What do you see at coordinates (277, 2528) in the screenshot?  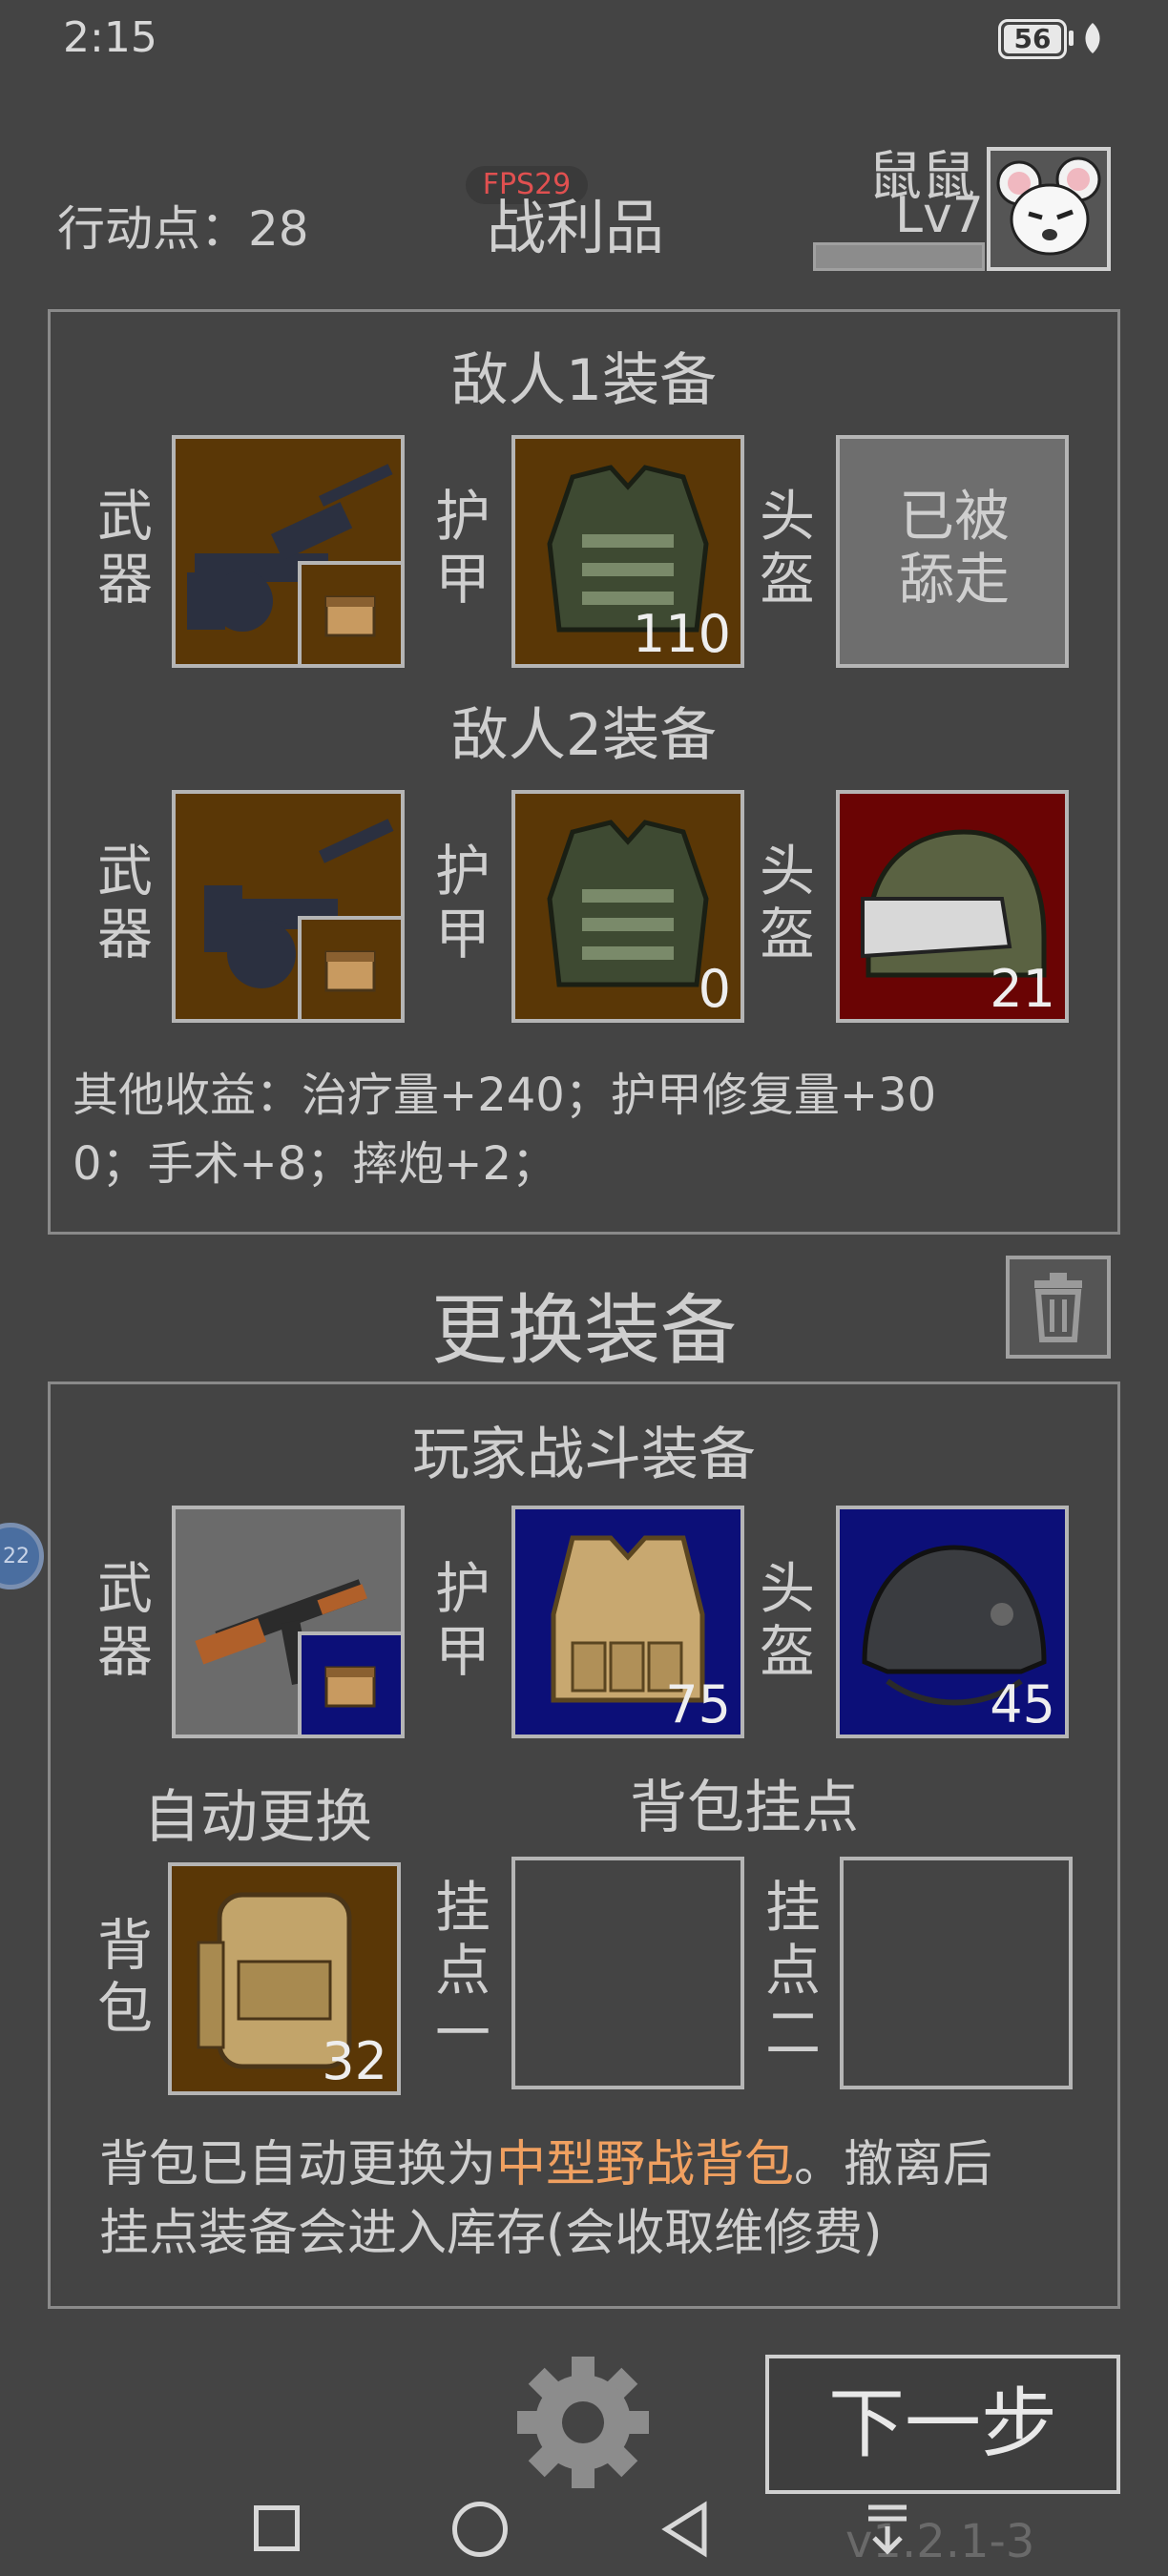 I see `nav-recents-button` at bounding box center [277, 2528].